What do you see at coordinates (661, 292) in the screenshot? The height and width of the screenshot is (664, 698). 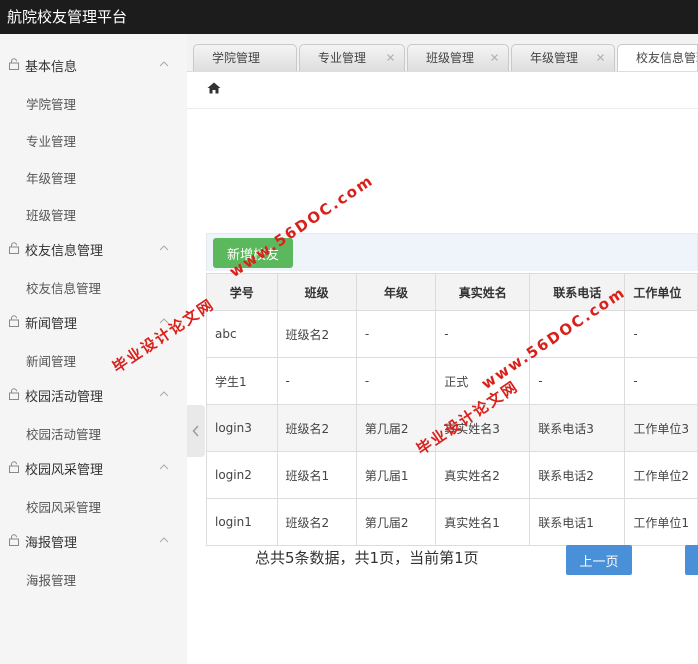 I see `col-header-employer: 工作单位` at bounding box center [661, 292].